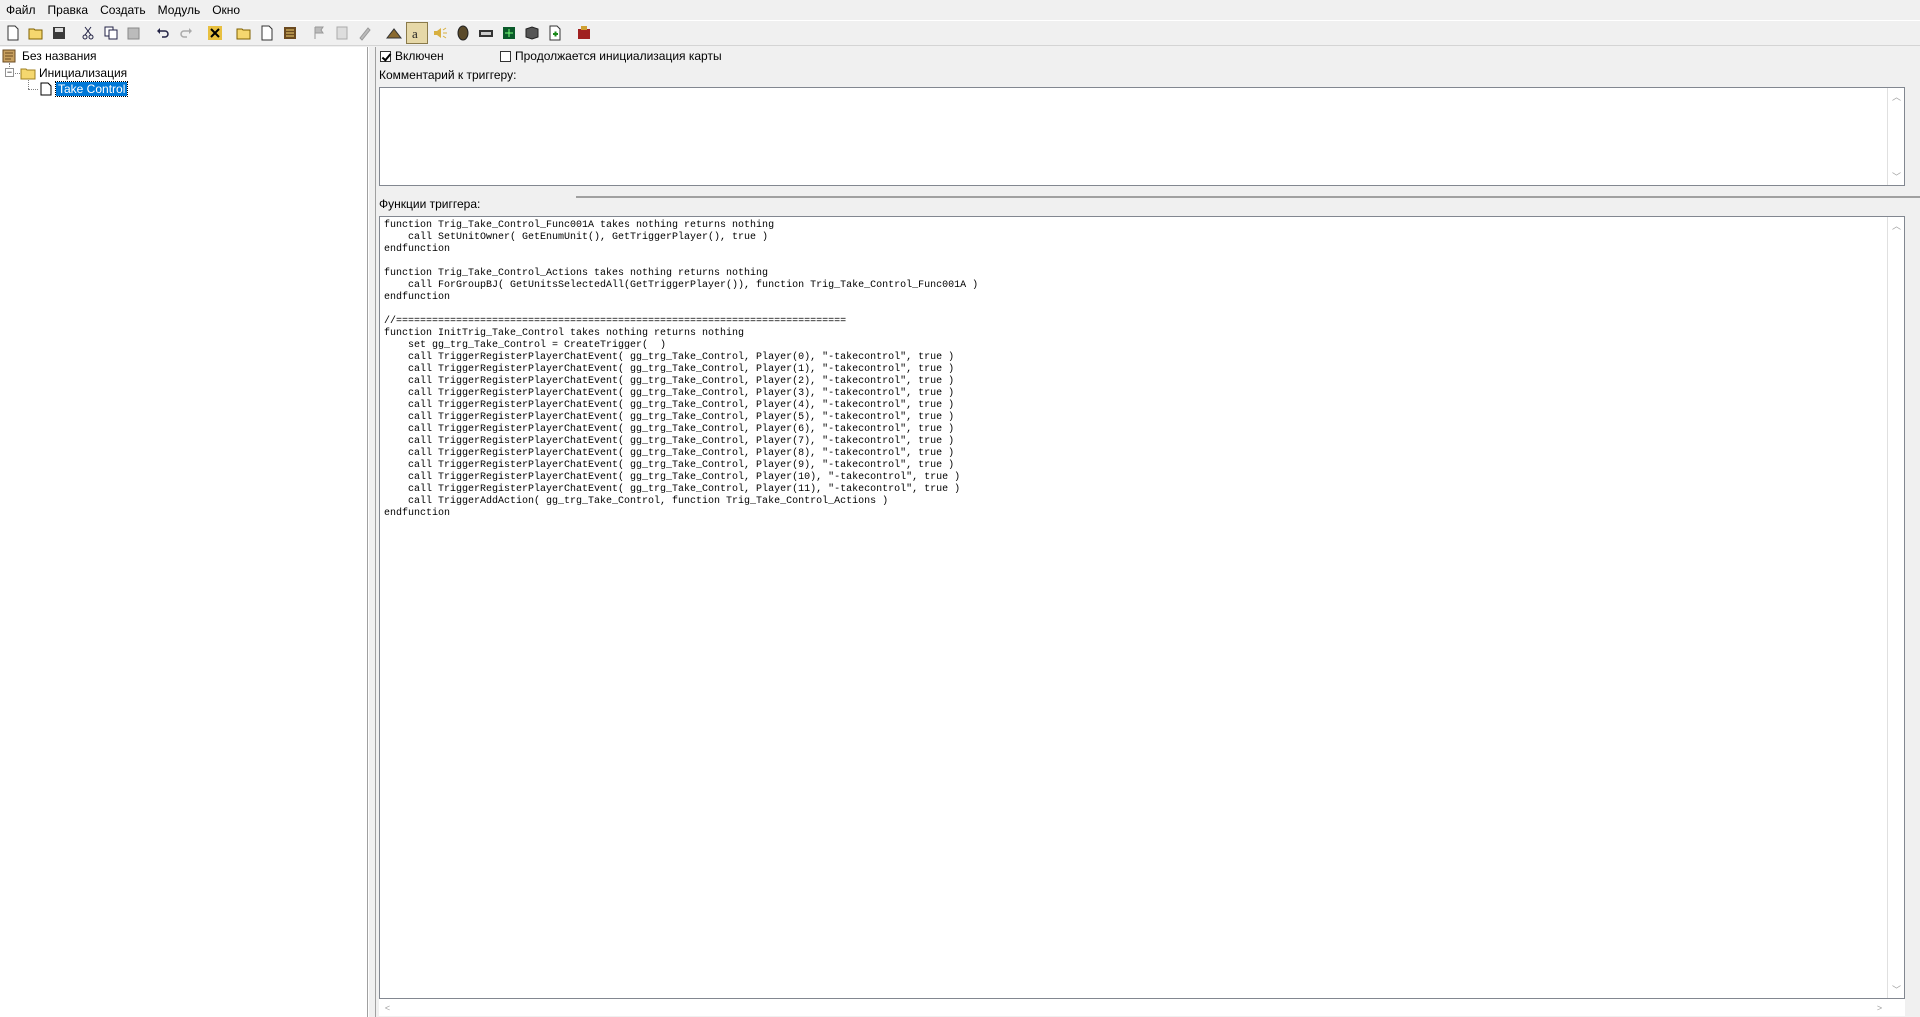  I want to click on tree-root: Без названия, so click(49, 56).